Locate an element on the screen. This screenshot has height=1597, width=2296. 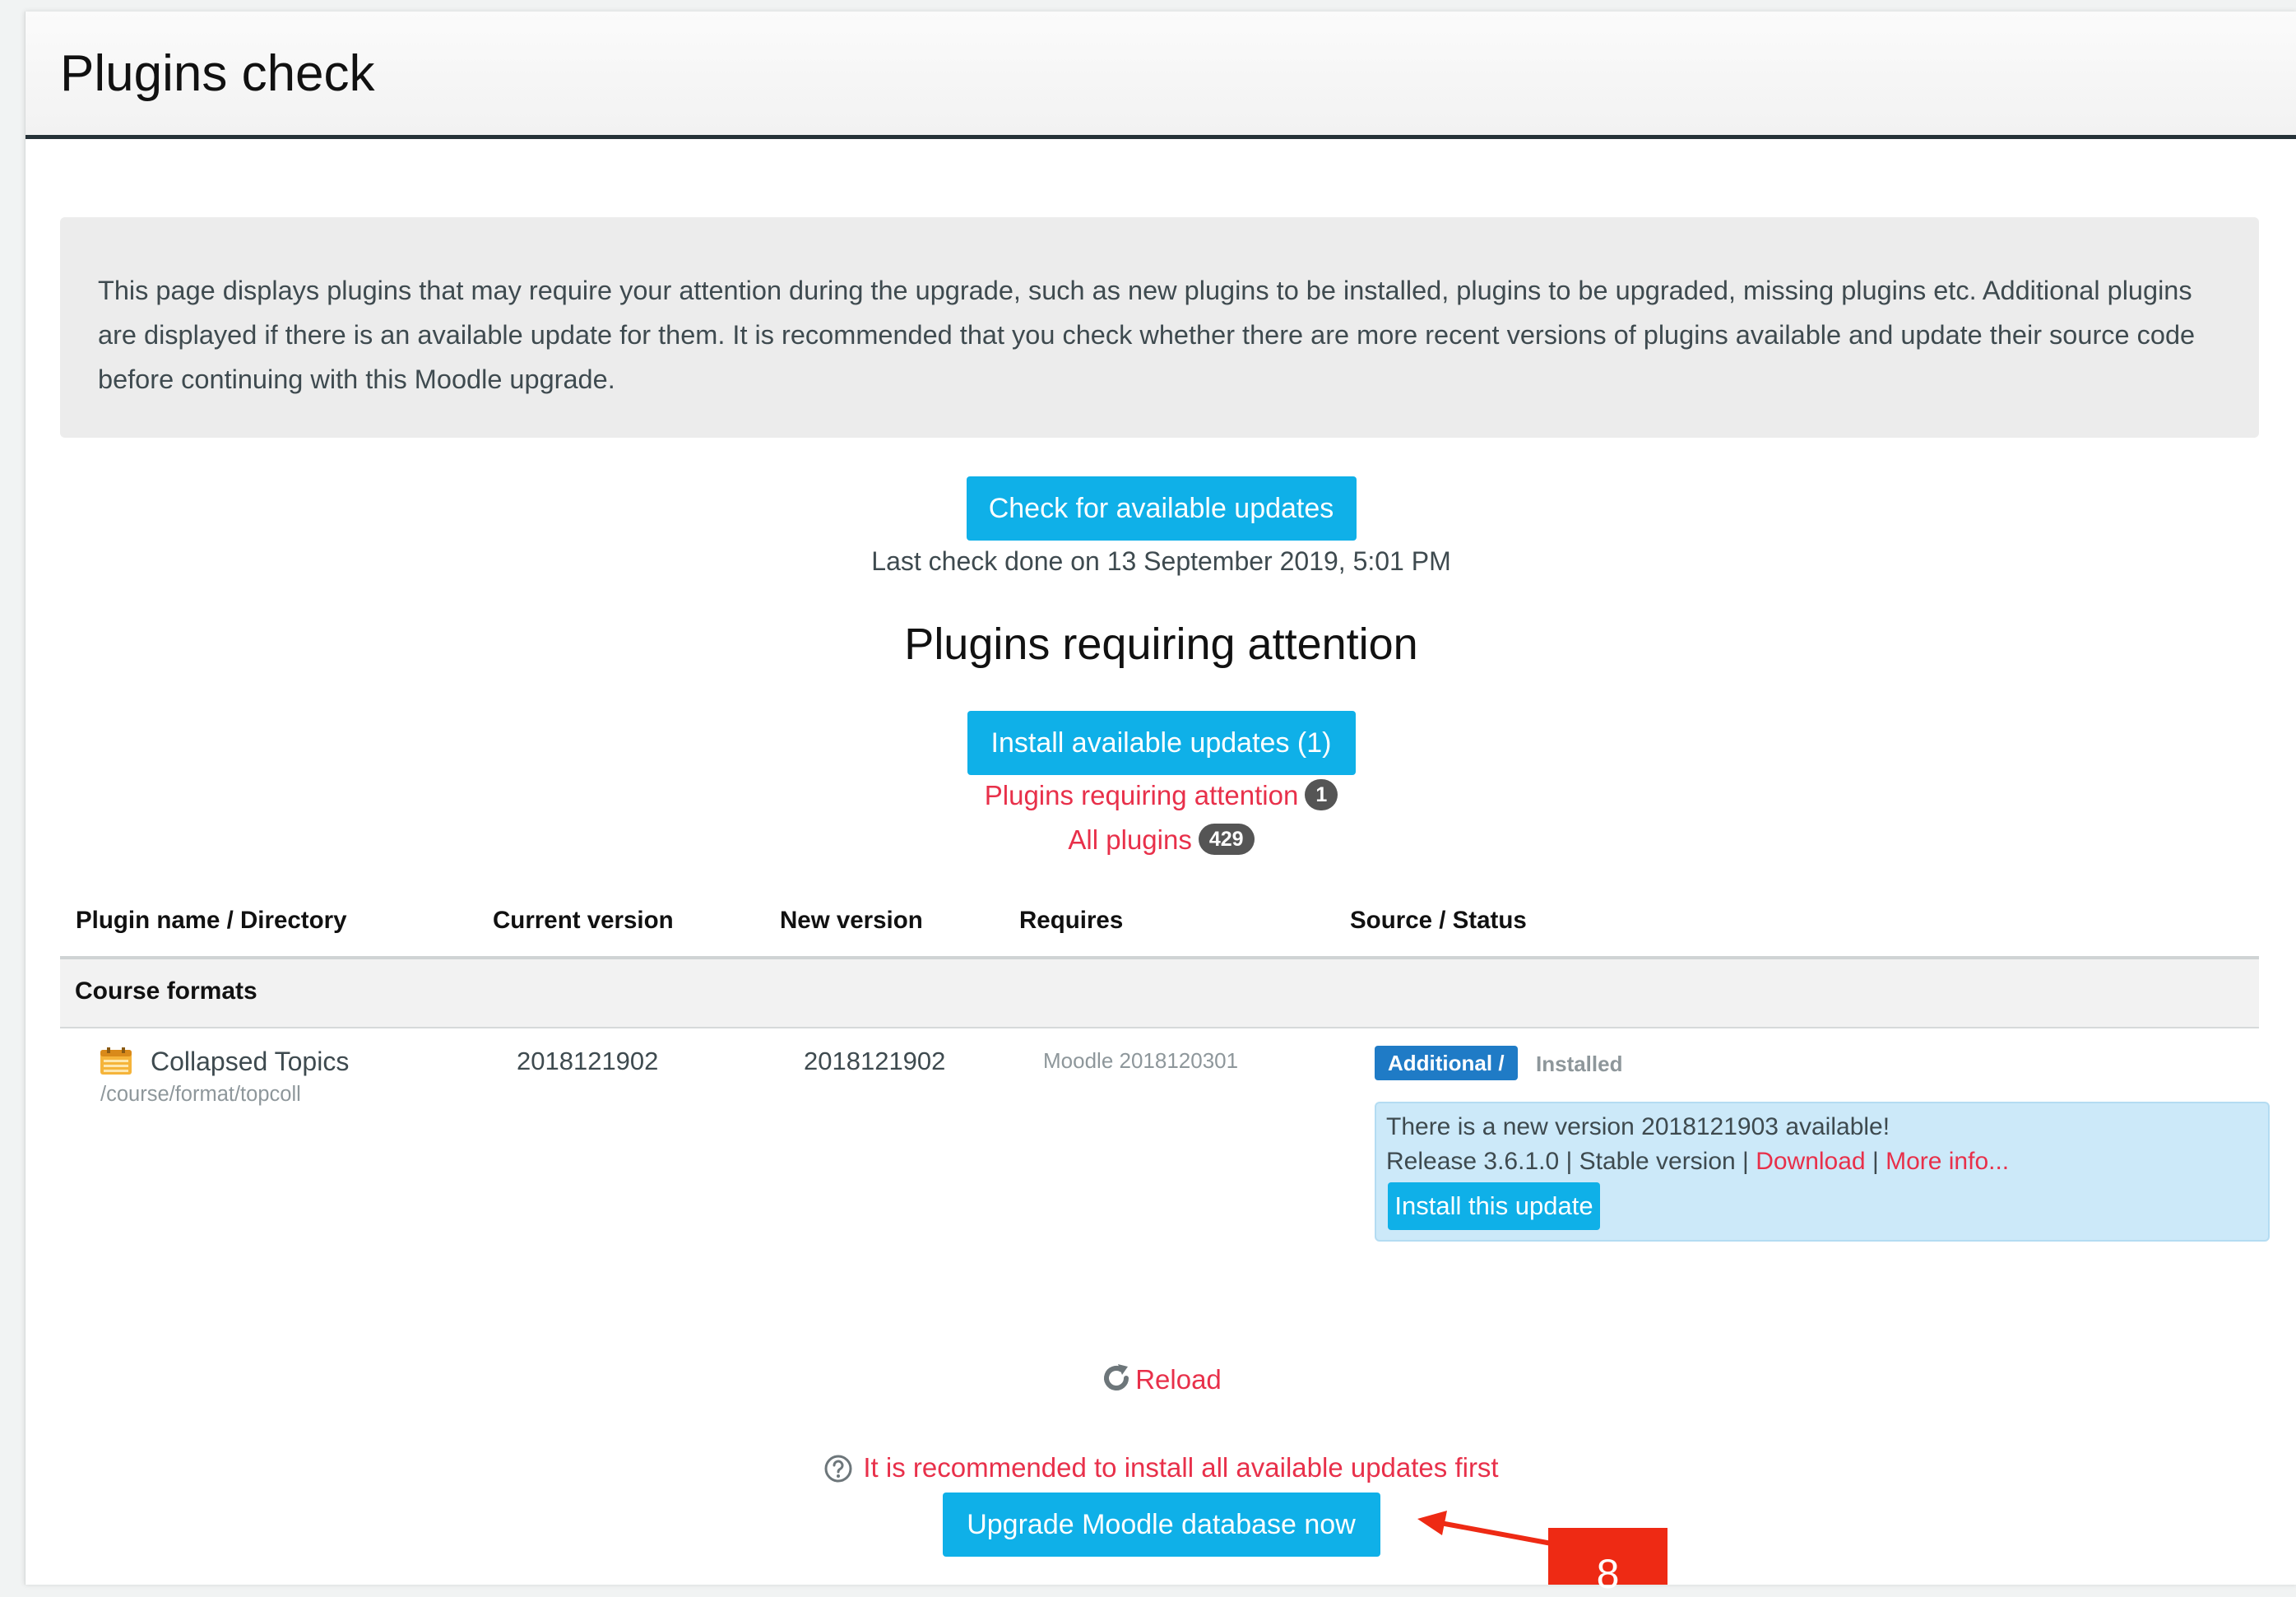
column-header-source-status: Source / Status is located at coordinates (1438, 920).